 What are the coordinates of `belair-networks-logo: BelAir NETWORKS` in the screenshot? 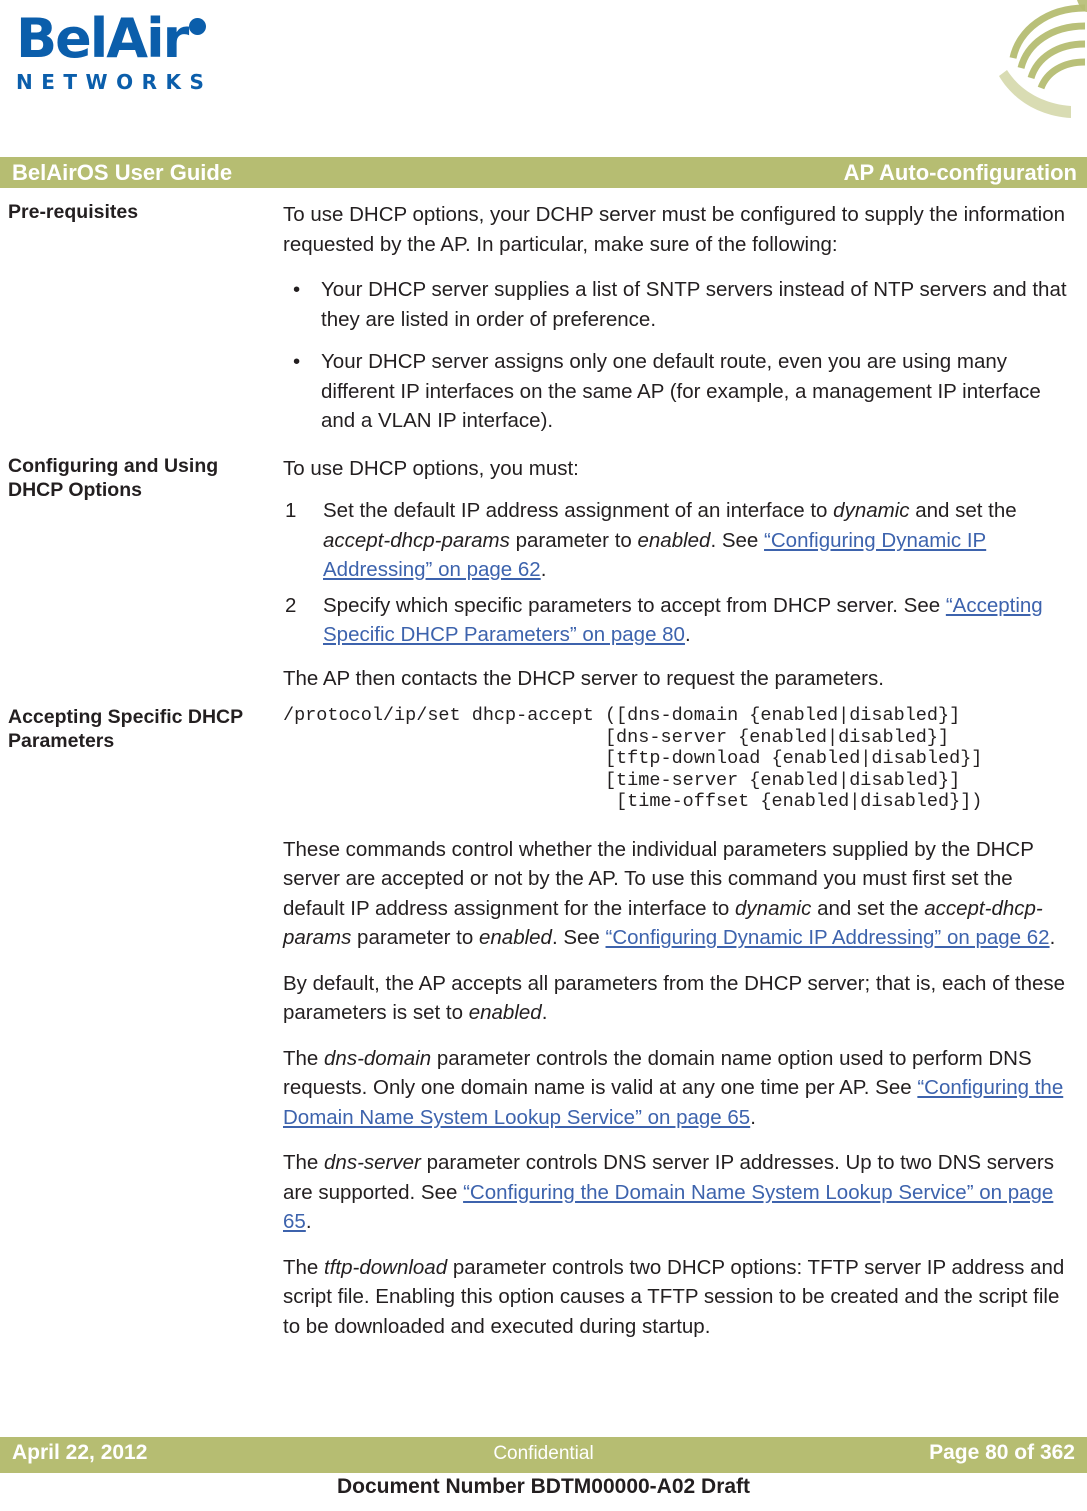 It's located at (116, 52).